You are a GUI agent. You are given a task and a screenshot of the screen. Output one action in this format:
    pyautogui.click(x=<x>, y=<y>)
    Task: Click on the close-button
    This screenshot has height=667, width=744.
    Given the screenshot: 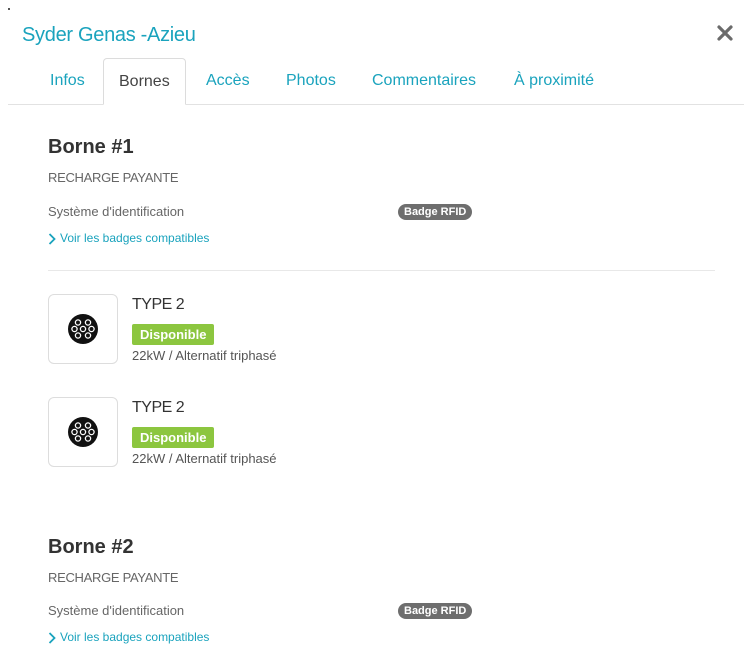 What is the action you would take?
    pyautogui.click(x=725, y=33)
    